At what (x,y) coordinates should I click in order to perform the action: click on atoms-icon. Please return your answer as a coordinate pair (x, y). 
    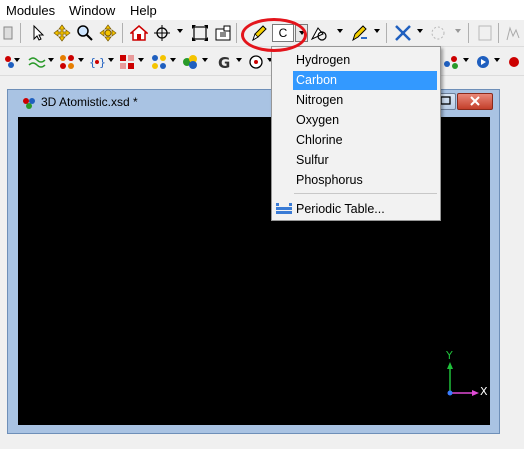
    Looking at the image, I should click on (67, 62).